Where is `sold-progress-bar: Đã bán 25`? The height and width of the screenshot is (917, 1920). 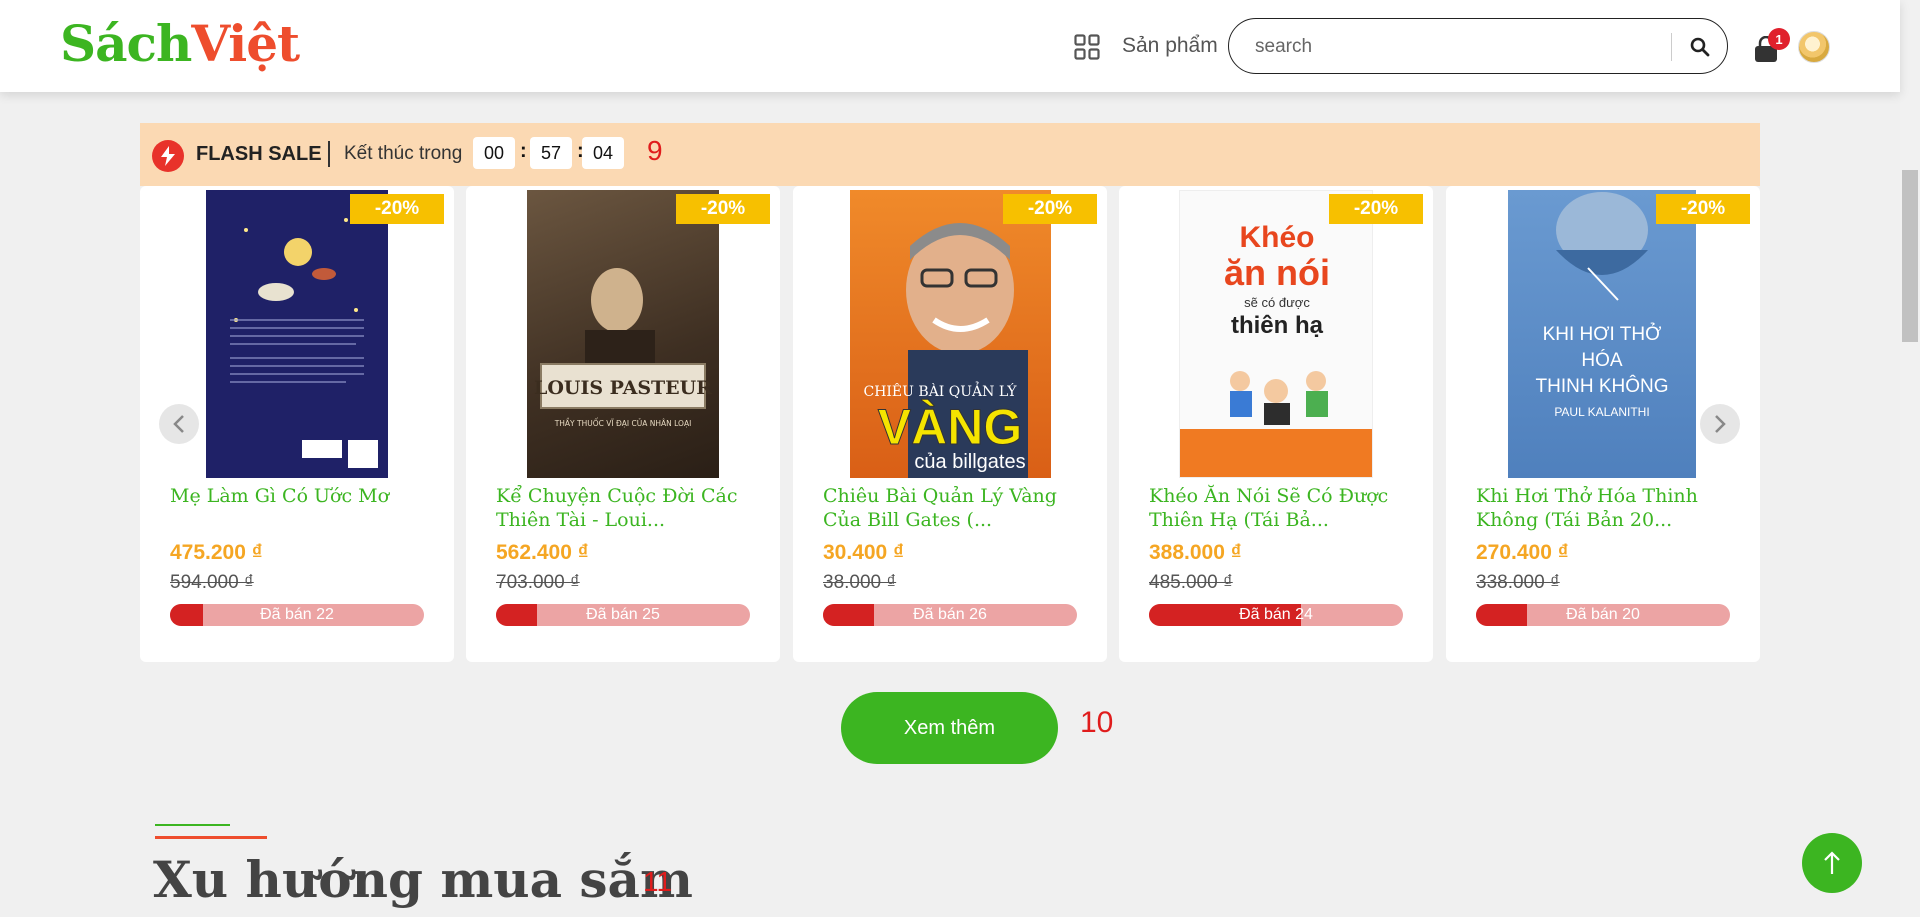
sold-progress-bar: Đã bán 25 is located at coordinates (623, 615).